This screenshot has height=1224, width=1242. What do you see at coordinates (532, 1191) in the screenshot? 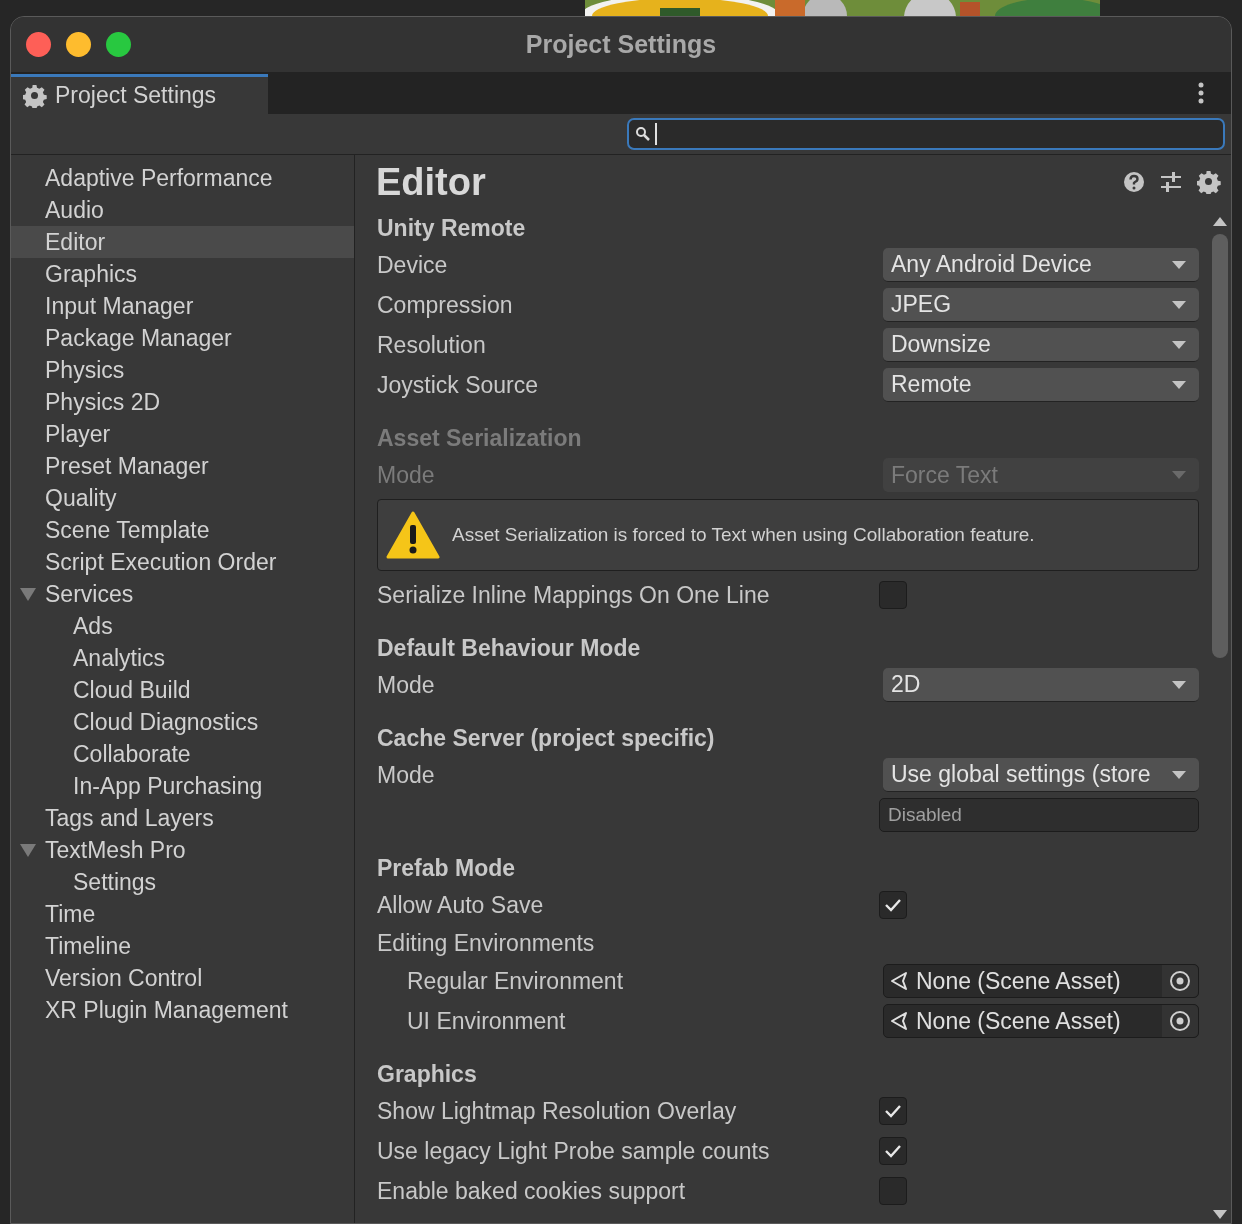
I see `field-label: Enable baked cookies support` at bounding box center [532, 1191].